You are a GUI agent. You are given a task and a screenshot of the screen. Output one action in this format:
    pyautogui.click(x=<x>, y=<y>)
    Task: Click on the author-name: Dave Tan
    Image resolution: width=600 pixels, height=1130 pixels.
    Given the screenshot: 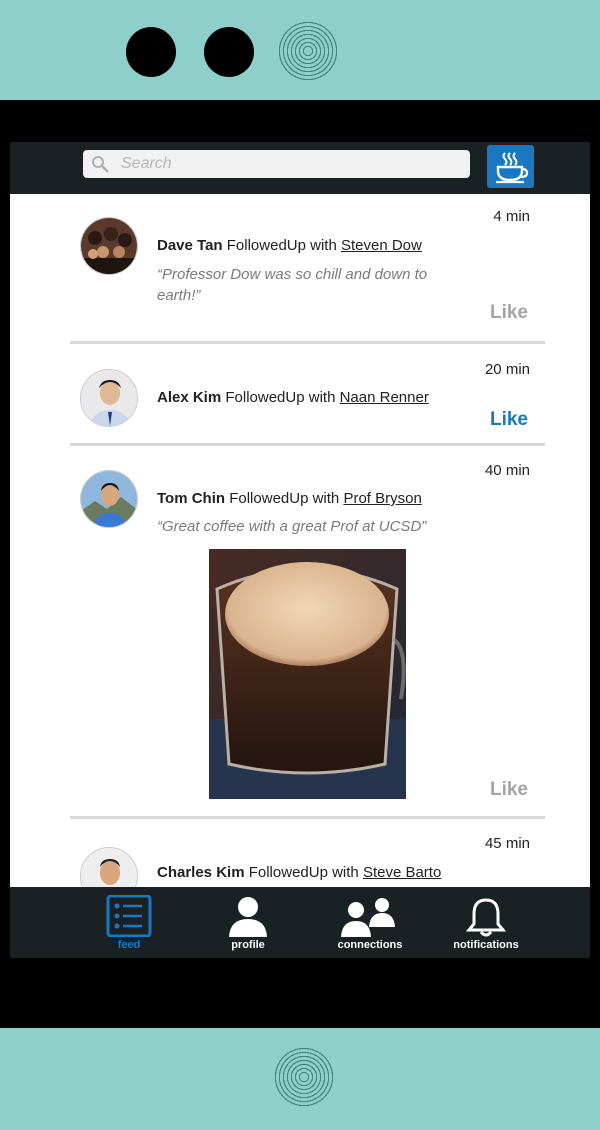 What is the action you would take?
    pyautogui.click(x=190, y=245)
    